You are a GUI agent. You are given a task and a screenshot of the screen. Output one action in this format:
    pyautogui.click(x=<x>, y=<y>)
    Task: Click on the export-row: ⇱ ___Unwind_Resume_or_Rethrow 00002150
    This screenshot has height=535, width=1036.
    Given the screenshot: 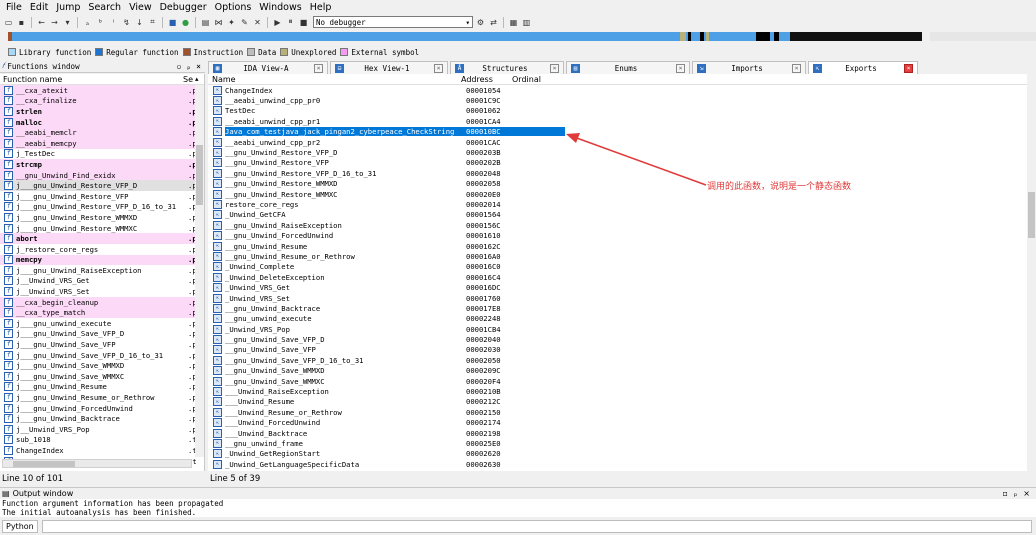 What is the action you would take?
    pyautogui.click(x=622, y=412)
    